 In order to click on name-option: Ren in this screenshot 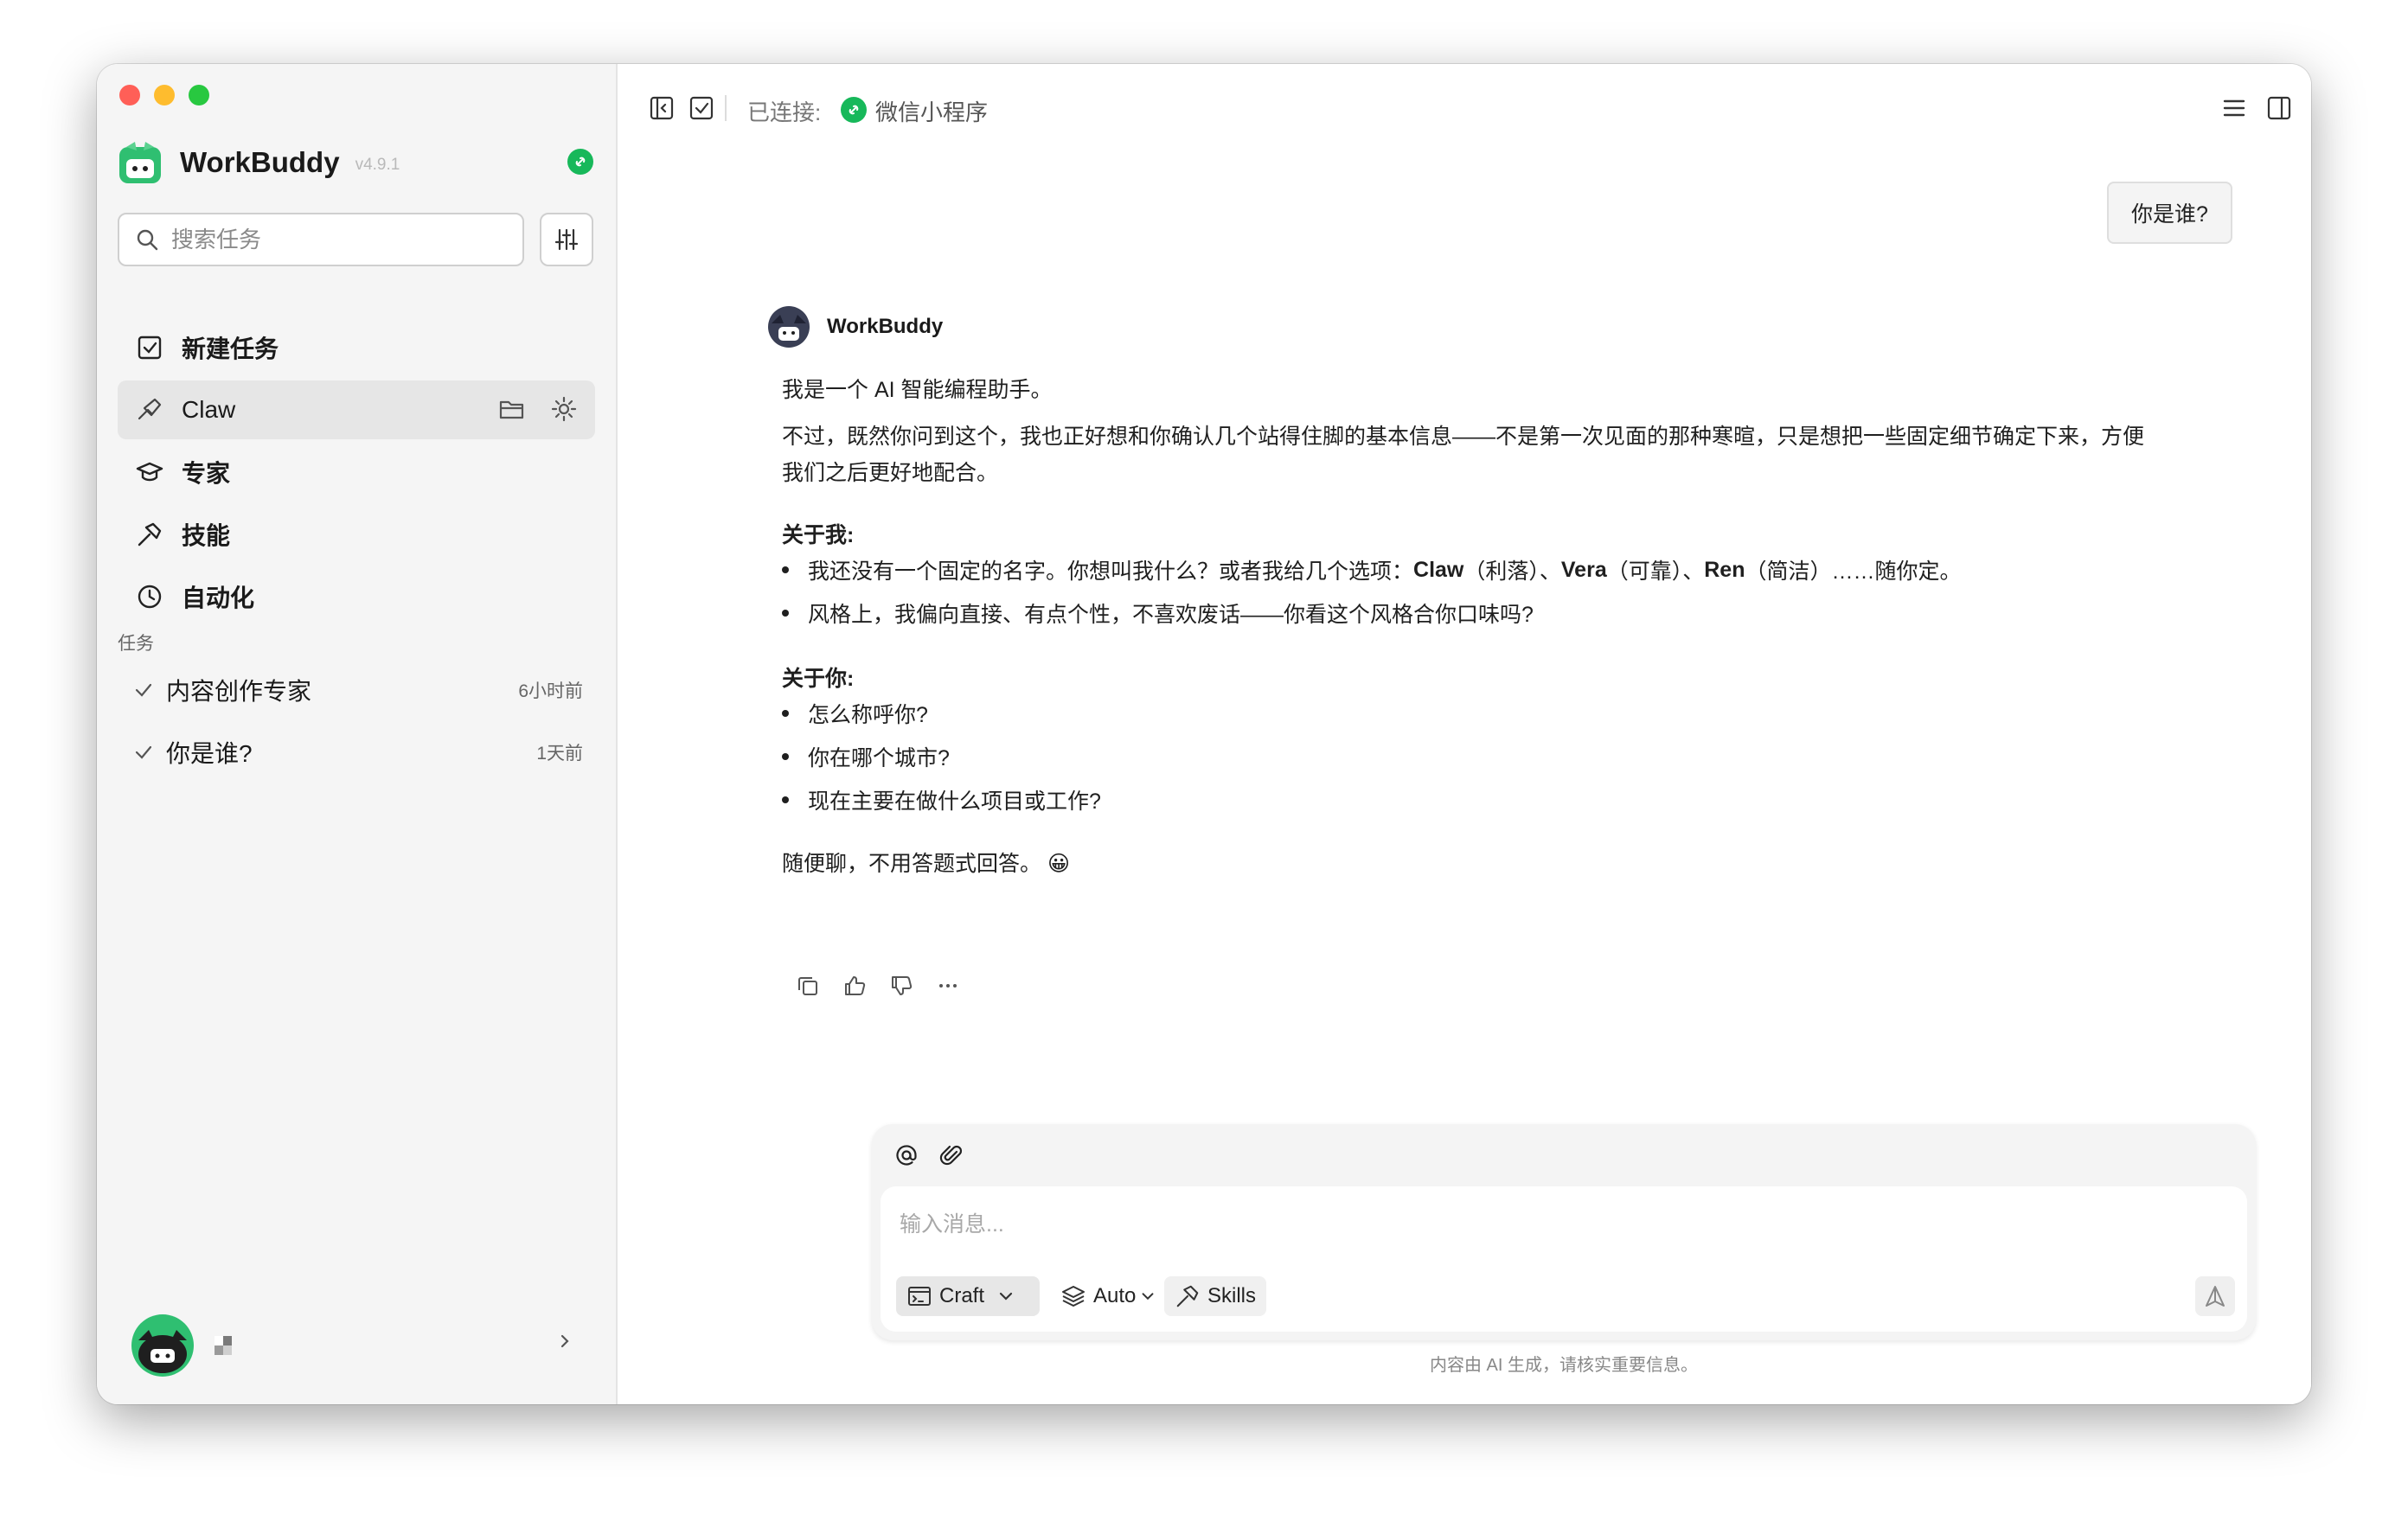, I will do `click(1724, 569)`.